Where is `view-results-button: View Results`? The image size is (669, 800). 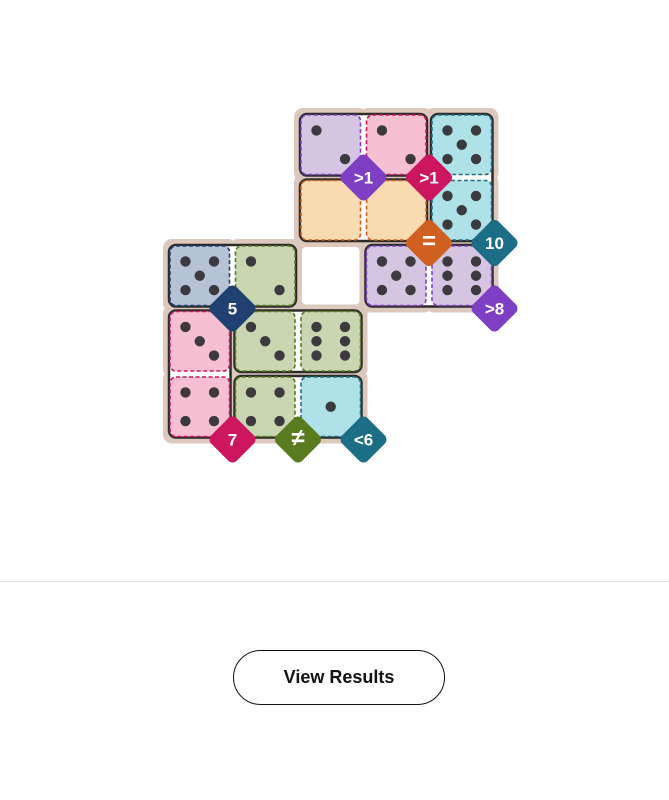
view-results-button: View Results is located at coordinates (339, 677).